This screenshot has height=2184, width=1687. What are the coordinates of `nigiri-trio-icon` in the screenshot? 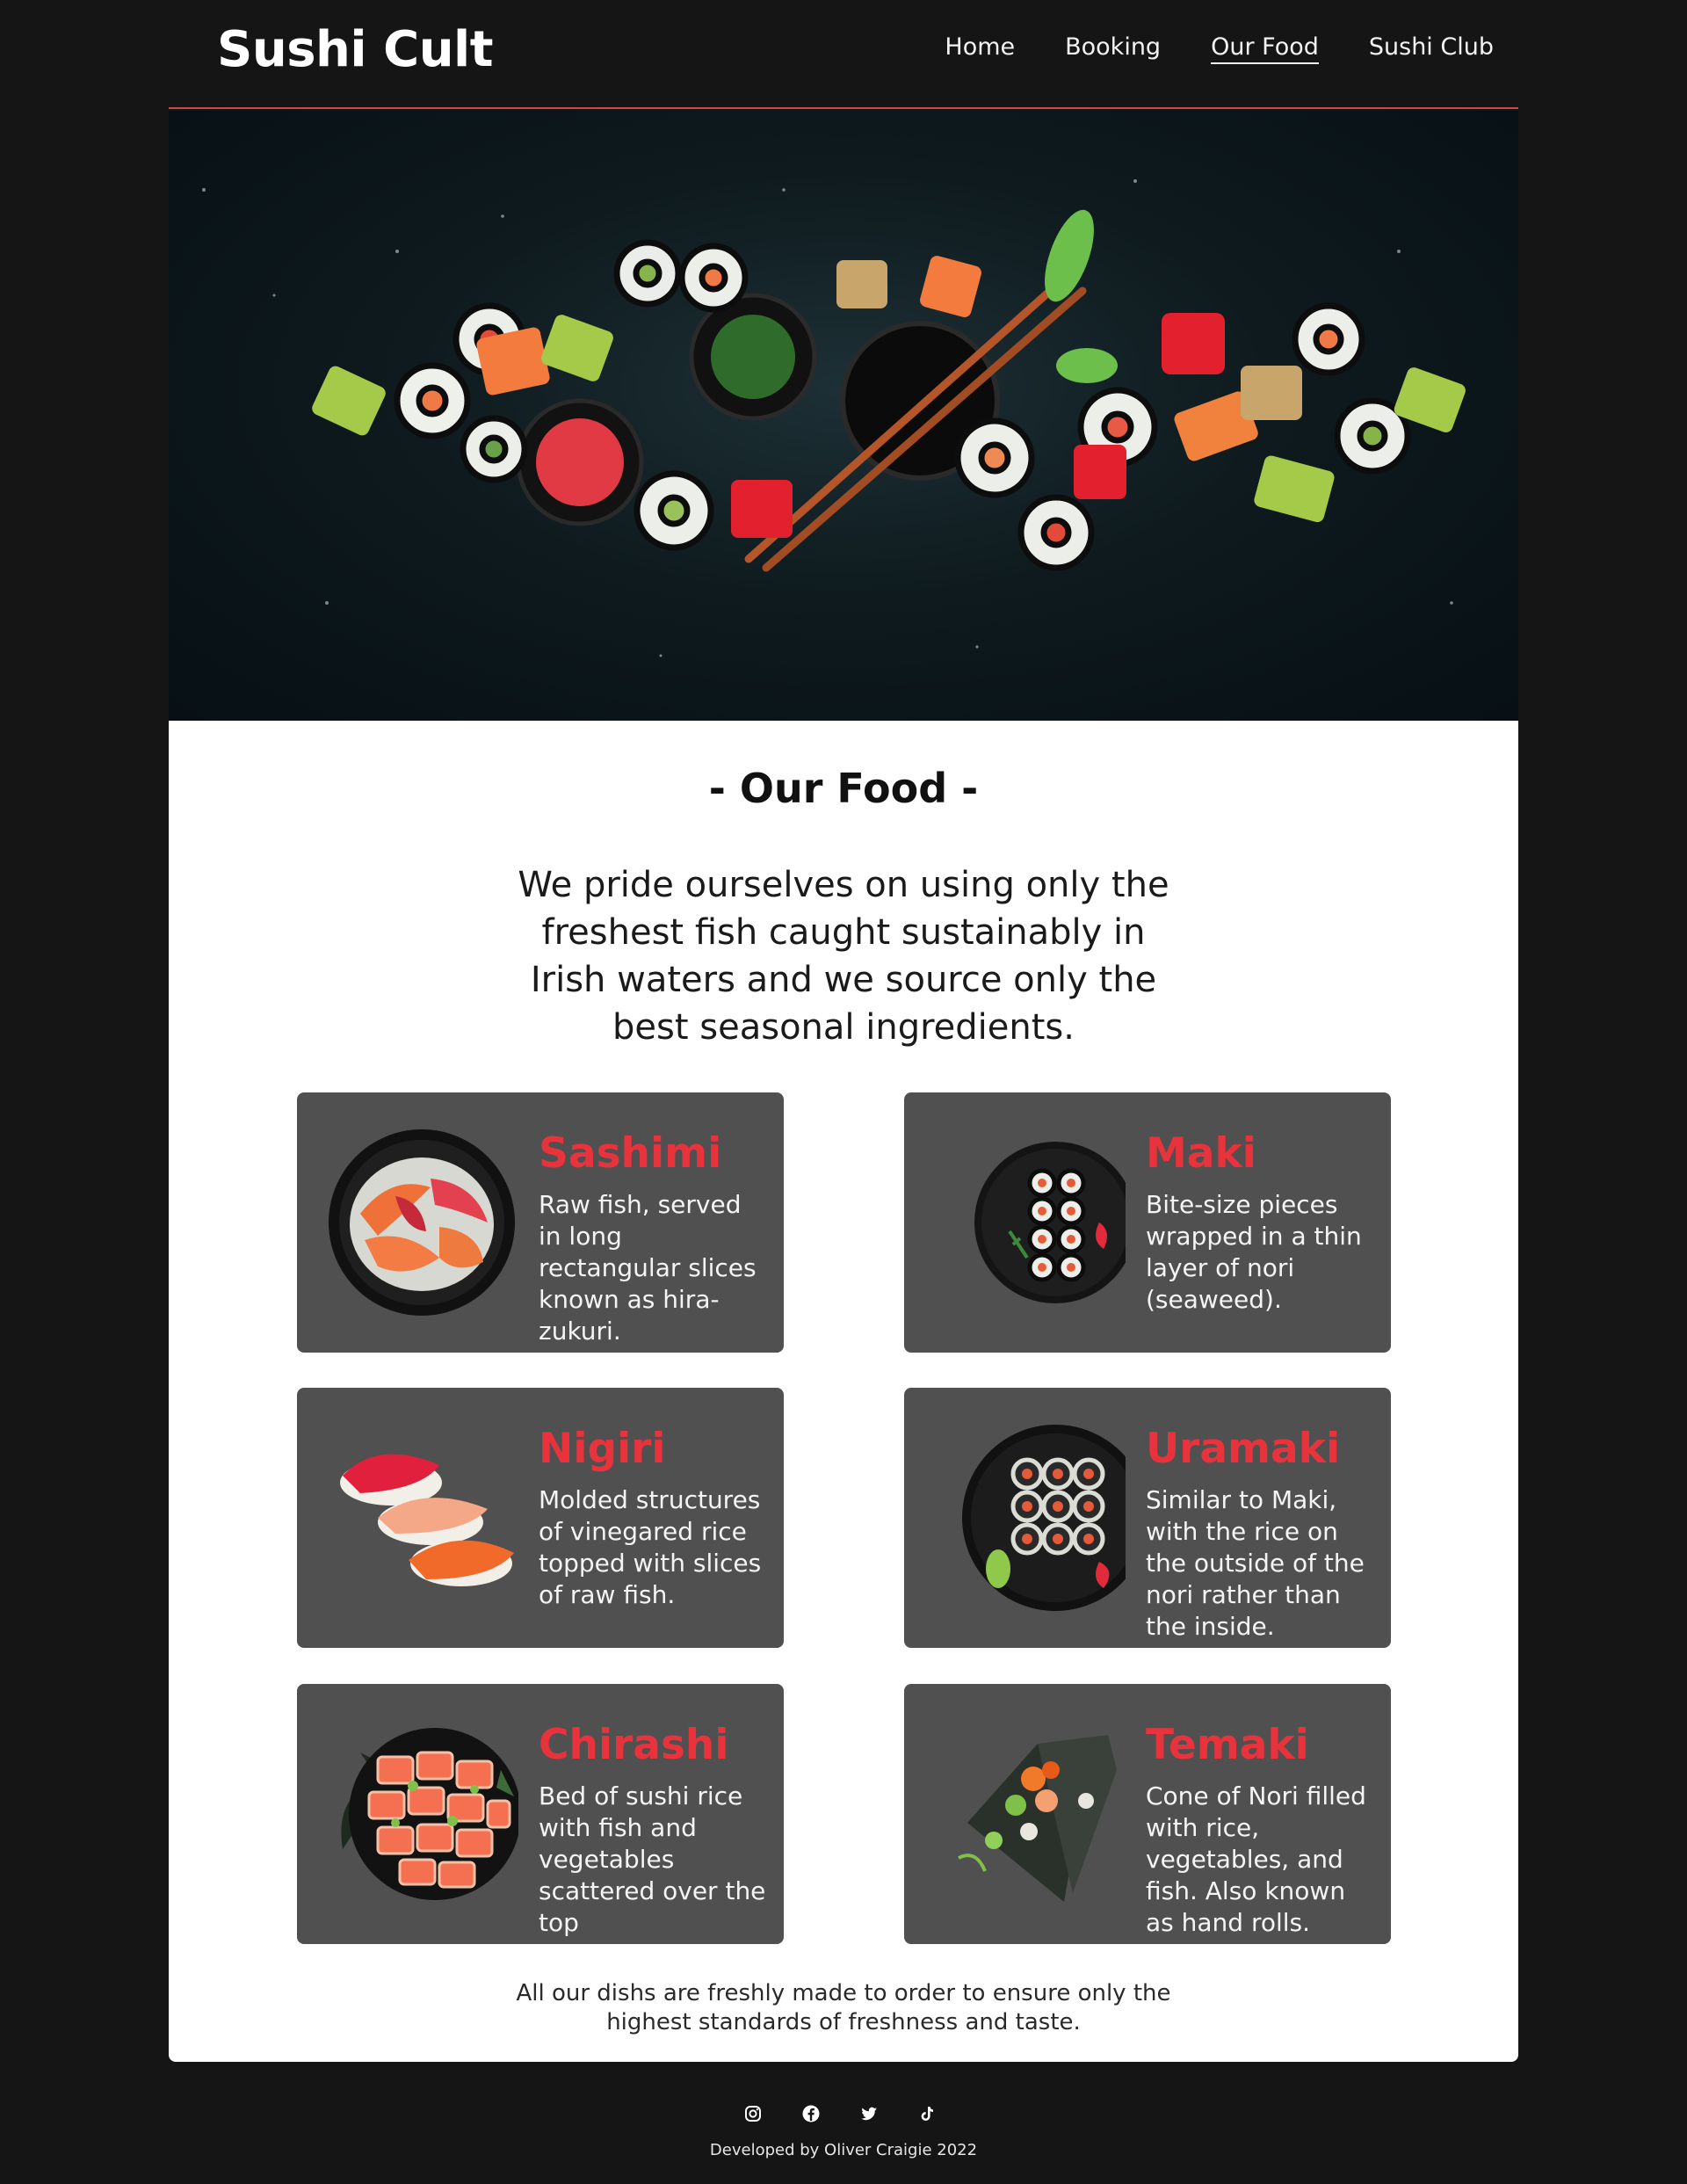 It's located at (427, 1520).